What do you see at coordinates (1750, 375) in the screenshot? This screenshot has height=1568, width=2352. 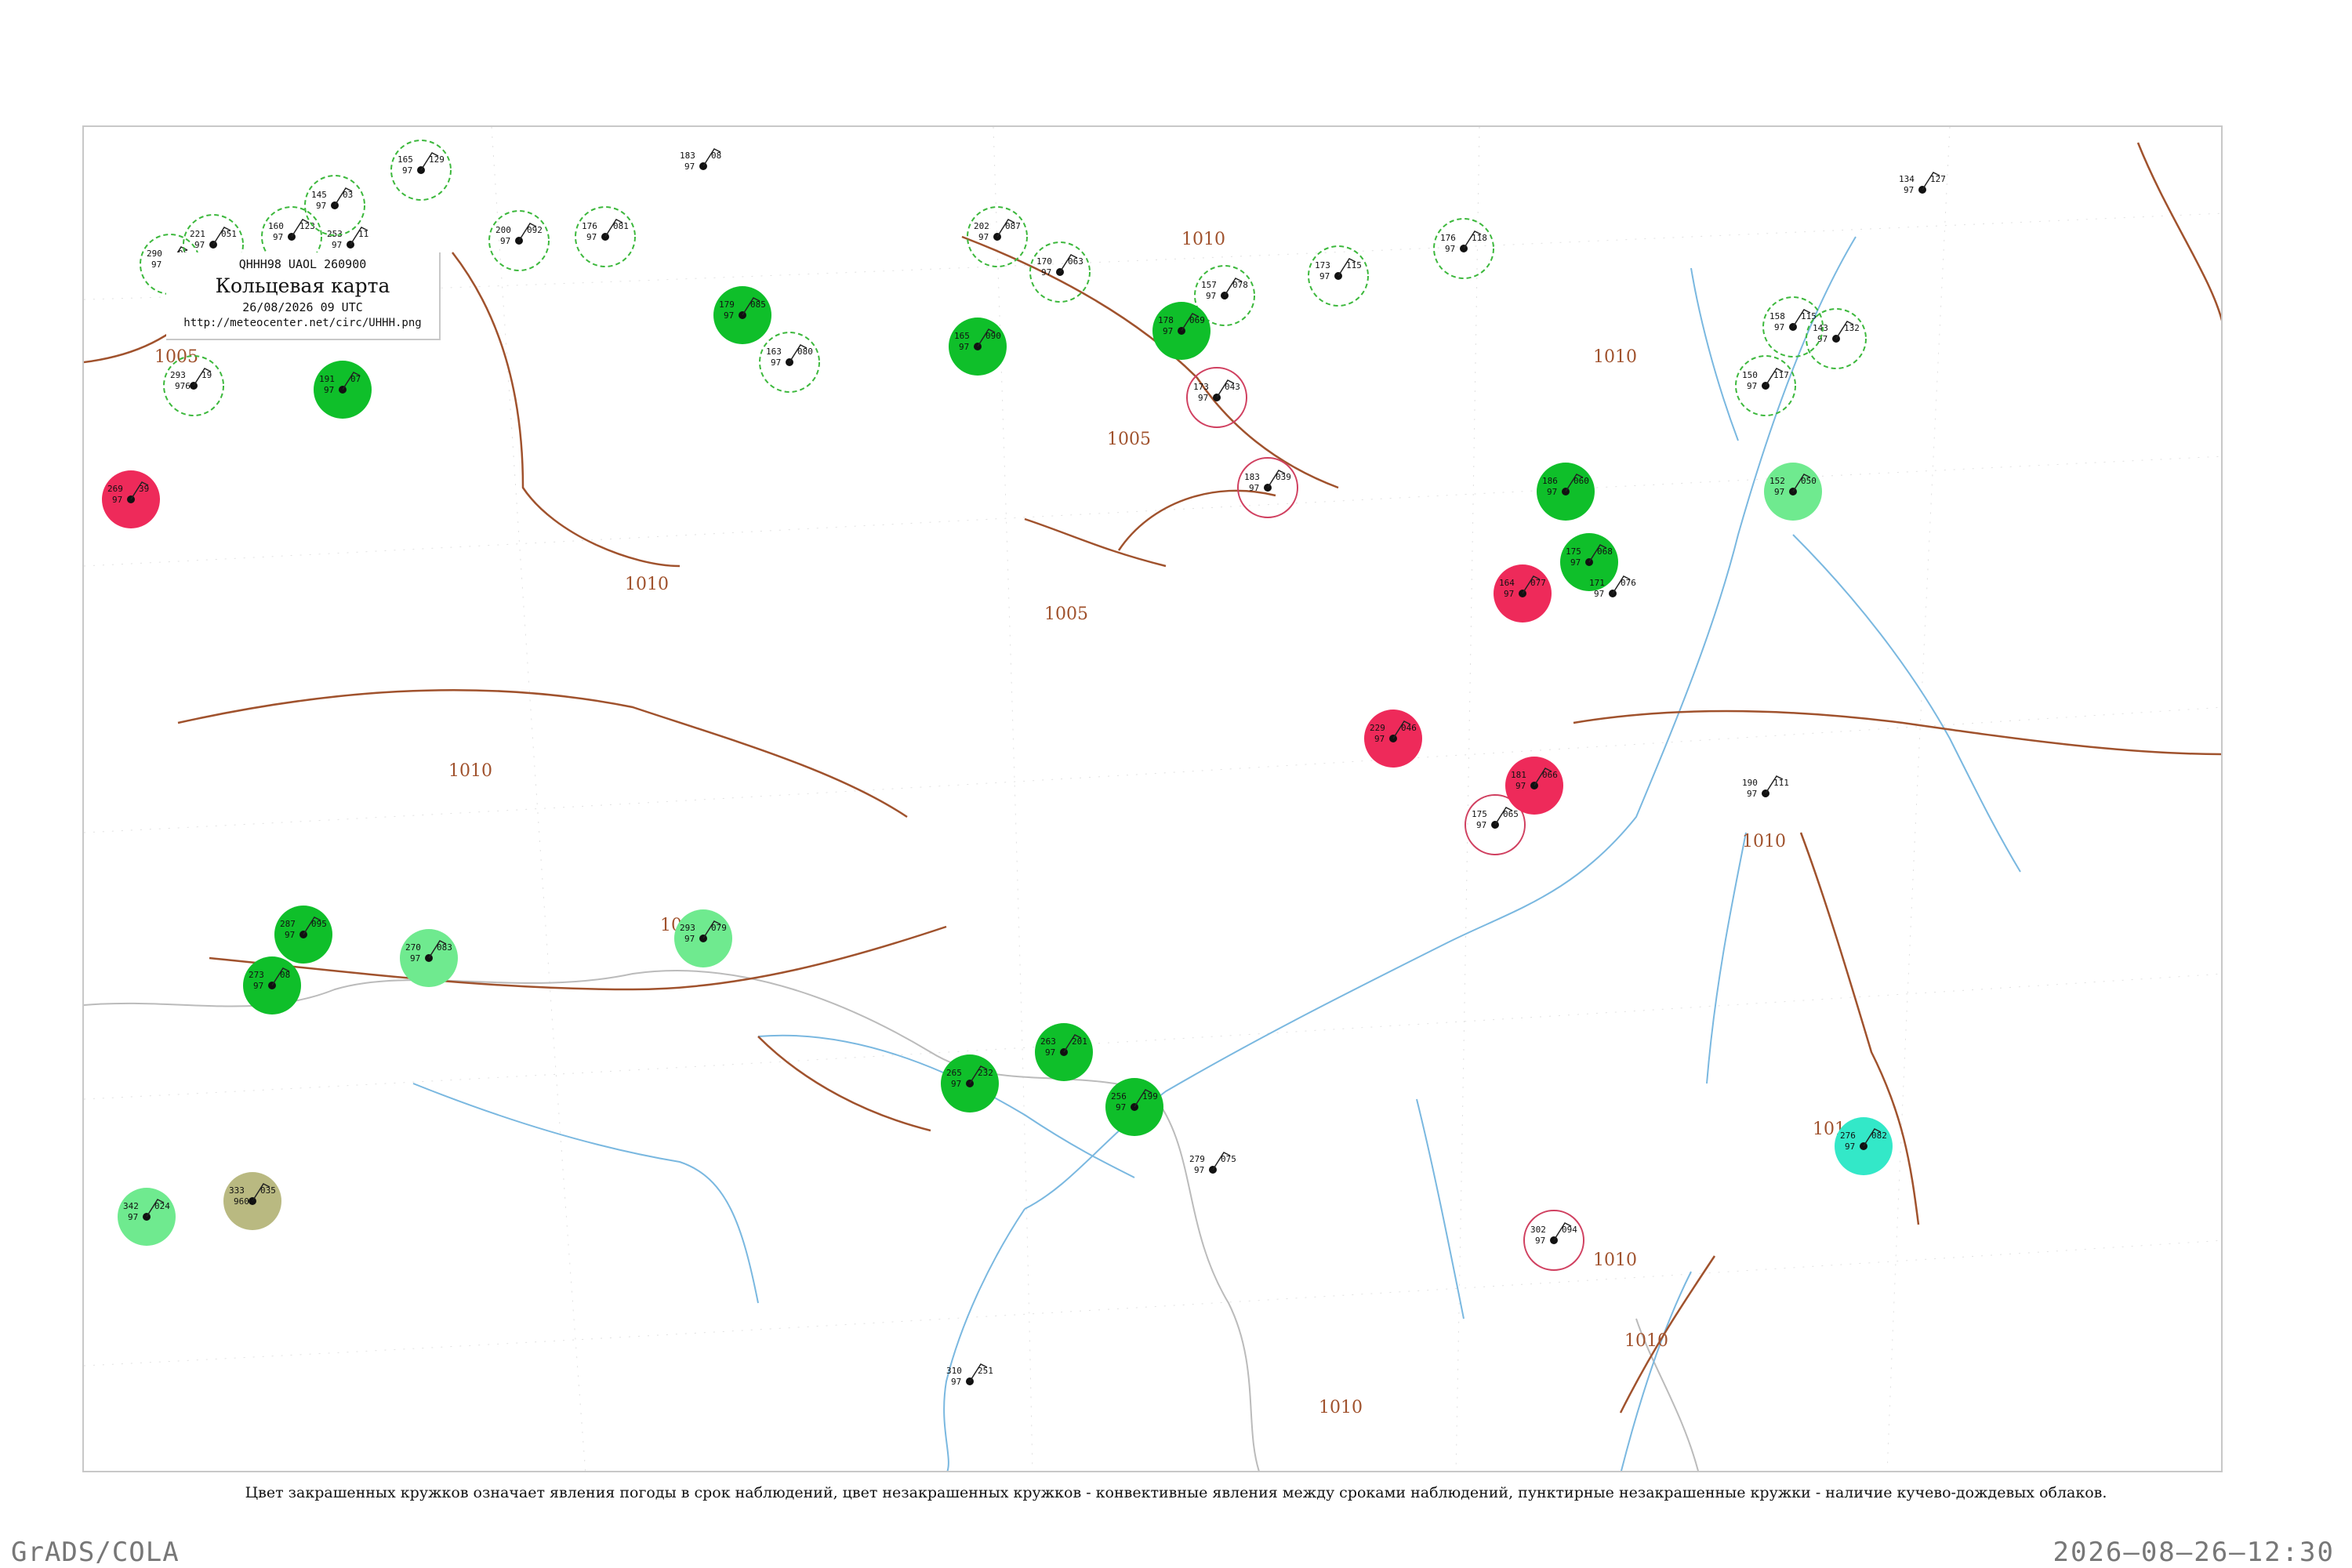 I see `station-temperature: 150` at bounding box center [1750, 375].